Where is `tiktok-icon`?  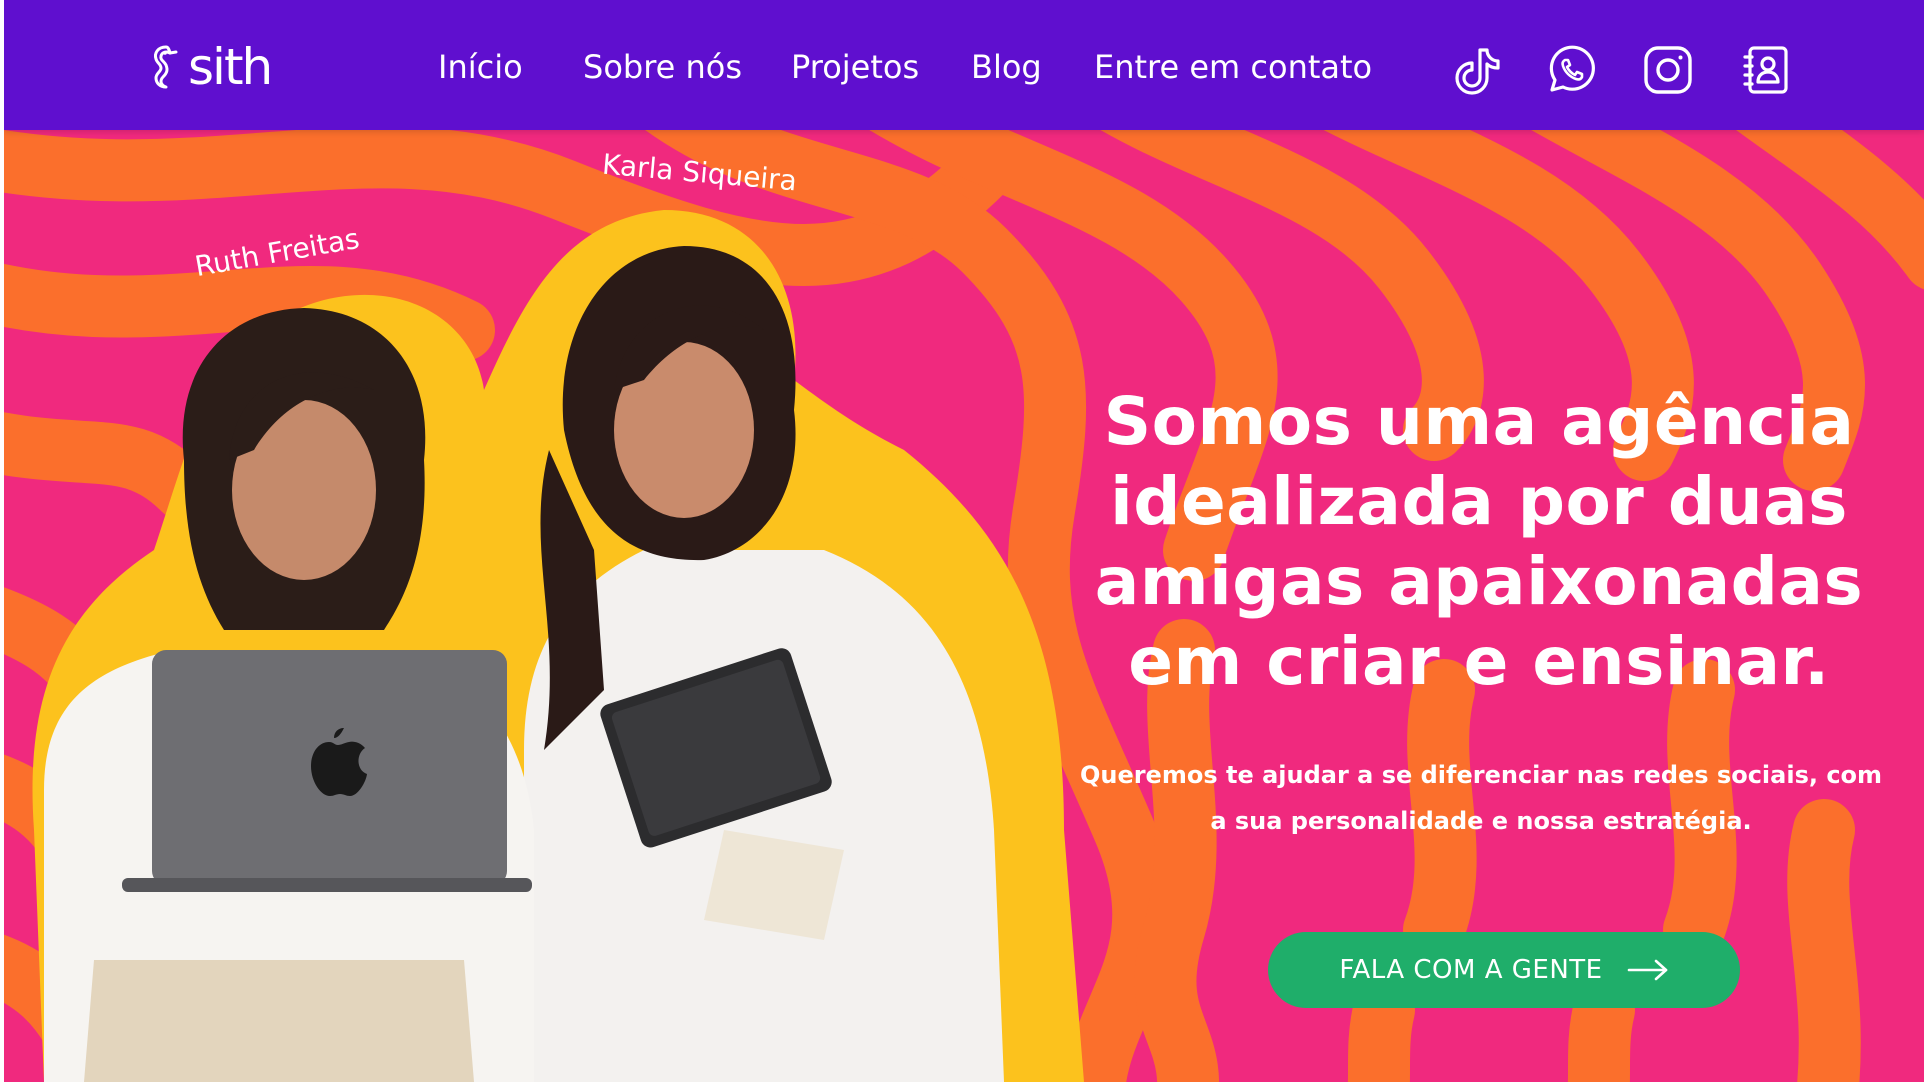 tiktok-icon is located at coordinates (1478, 70).